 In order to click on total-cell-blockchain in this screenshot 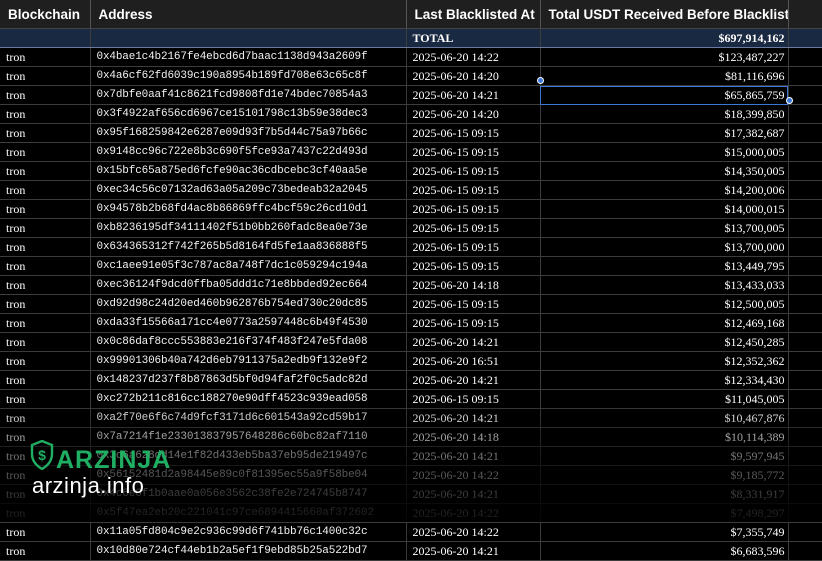, I will do `click(45, 38)`.